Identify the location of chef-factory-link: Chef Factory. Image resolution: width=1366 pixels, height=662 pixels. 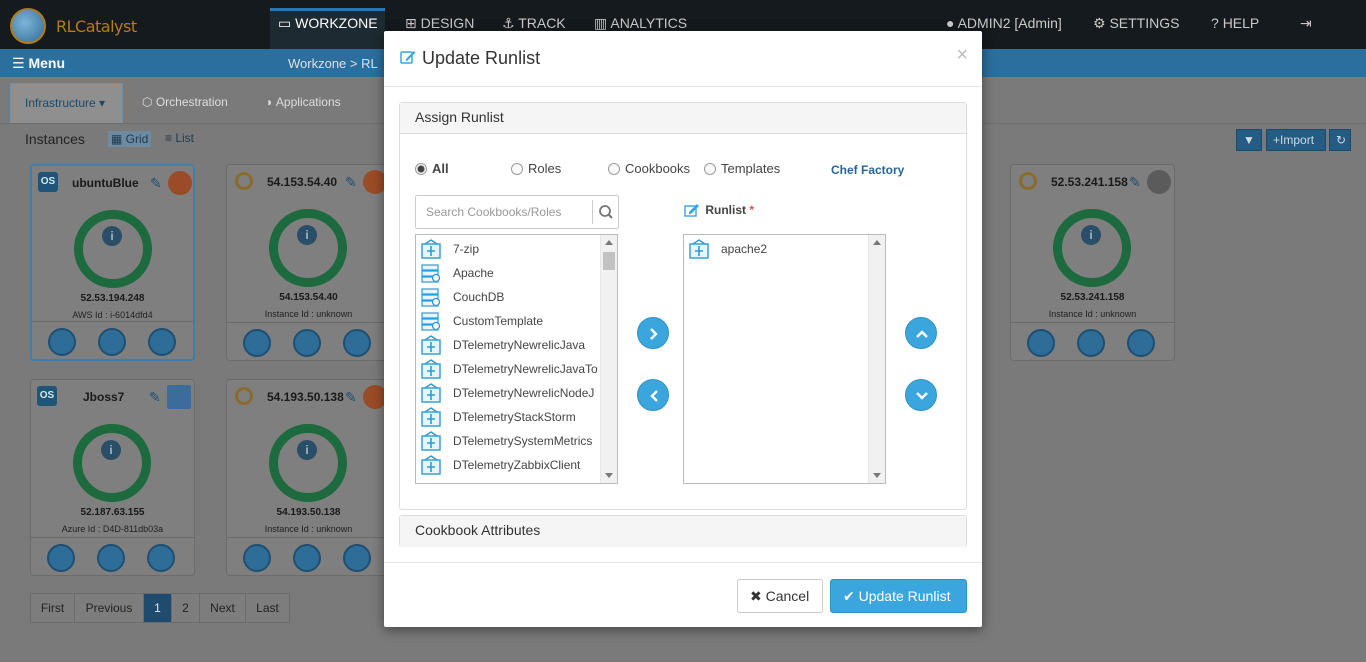
(867, 170).